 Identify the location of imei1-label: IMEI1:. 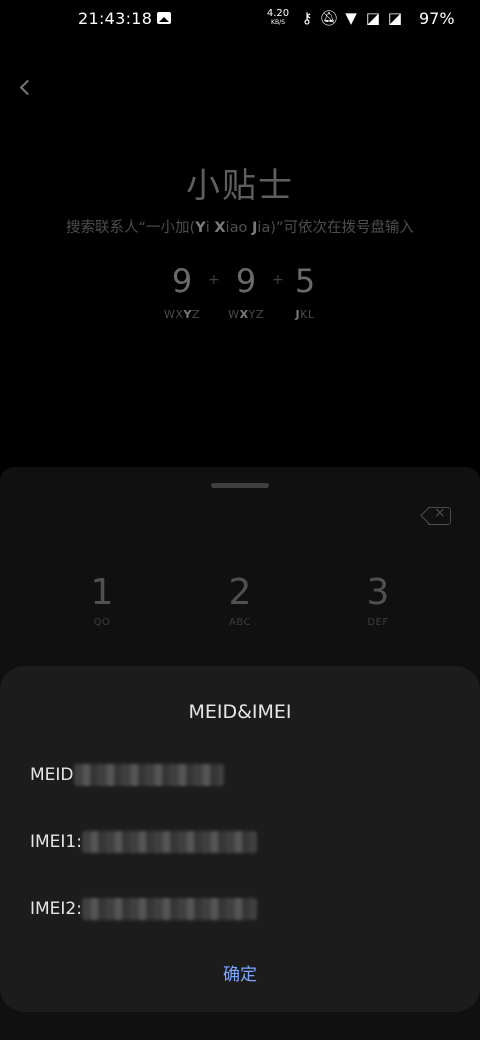
(56, 842).